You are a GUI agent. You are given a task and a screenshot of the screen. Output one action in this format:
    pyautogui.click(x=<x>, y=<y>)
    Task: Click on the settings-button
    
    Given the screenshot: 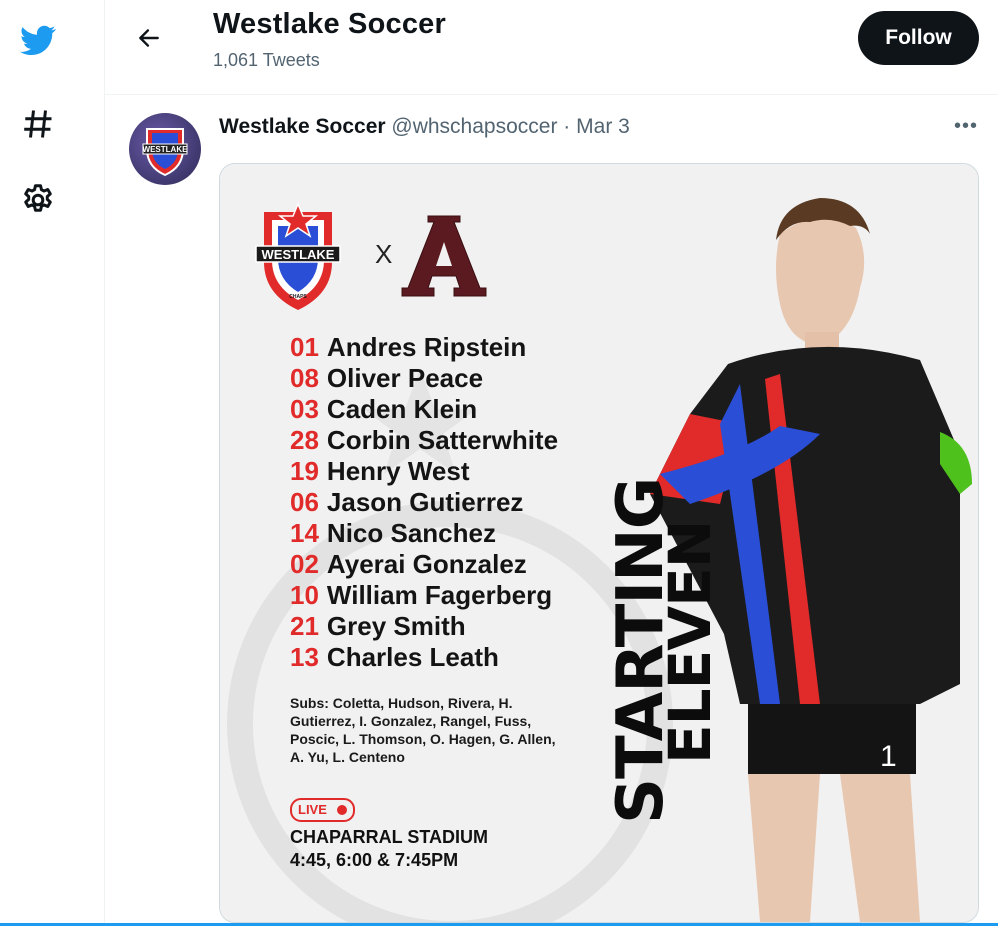 What is the action you would take?
    pyautogui.click(x=38, y=200)
    